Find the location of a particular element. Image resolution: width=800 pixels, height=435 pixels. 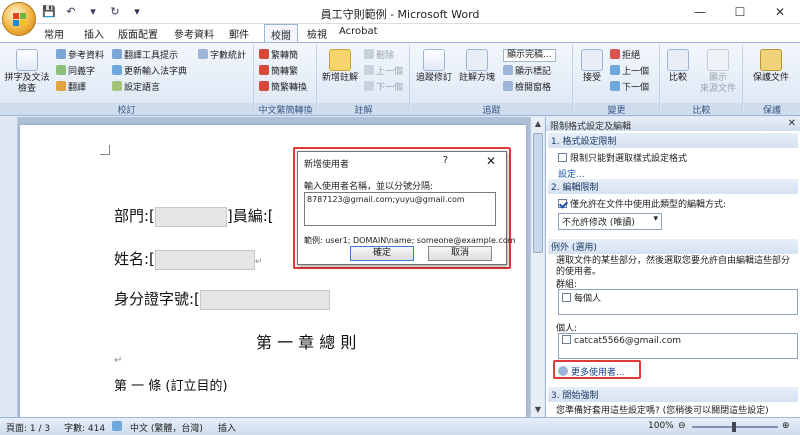

tab-insert: 插入 is located at coordinates (94, 33).